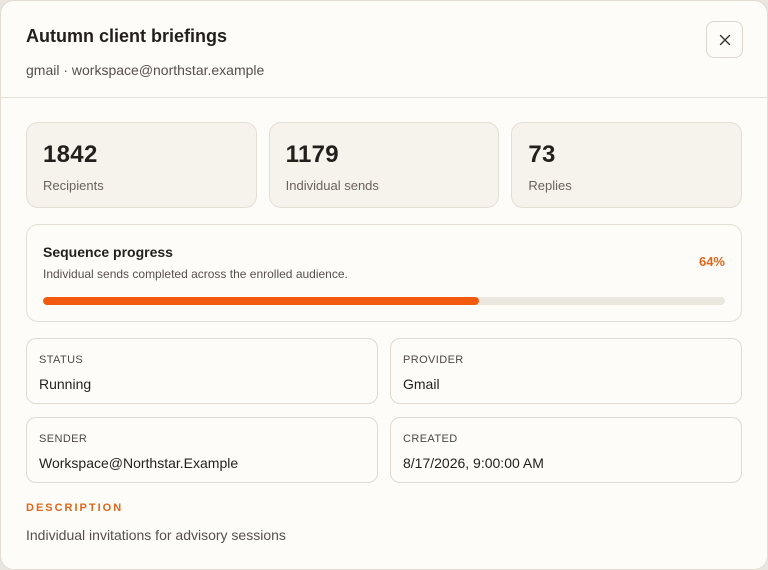 This screenshot has height=570, width=768. What do you see at coordinates (312, 154) in the screenshot?
I see `stat-value: 1179` at bounding box center [312, 154].